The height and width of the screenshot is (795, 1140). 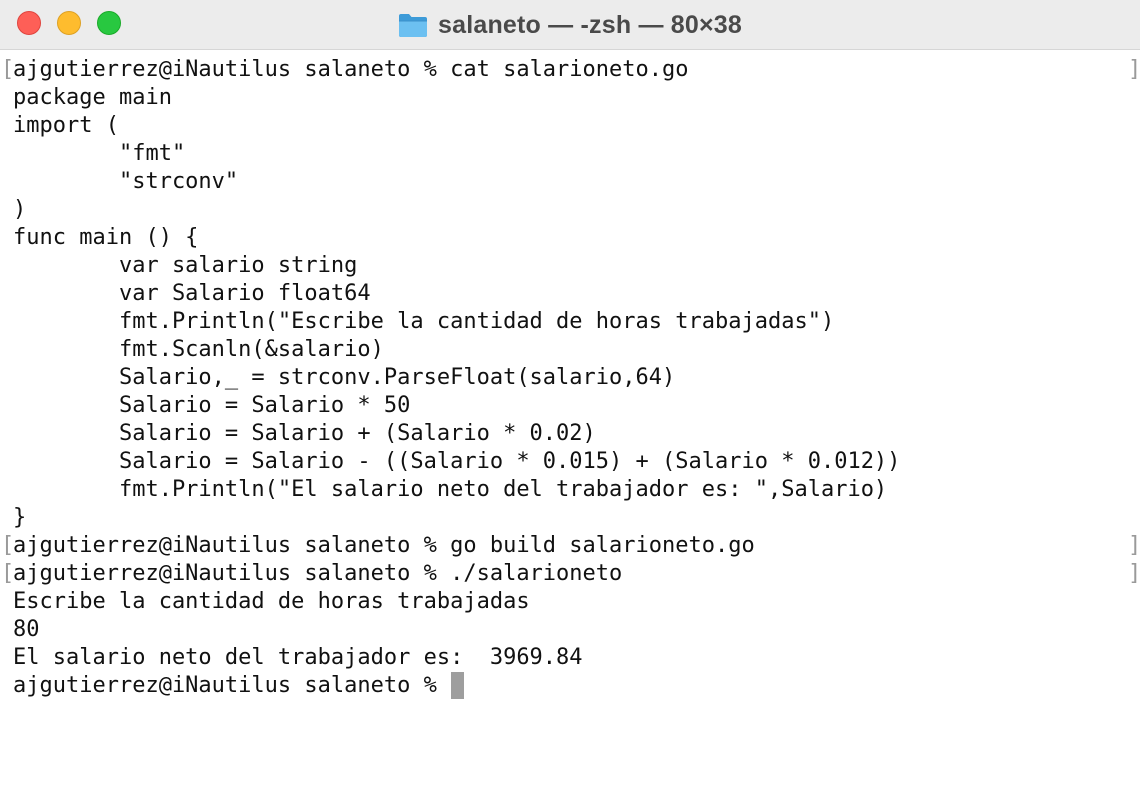 I want to click on title-bar: salaneto — -zsh — 80×38, so click(x=570, y=25).